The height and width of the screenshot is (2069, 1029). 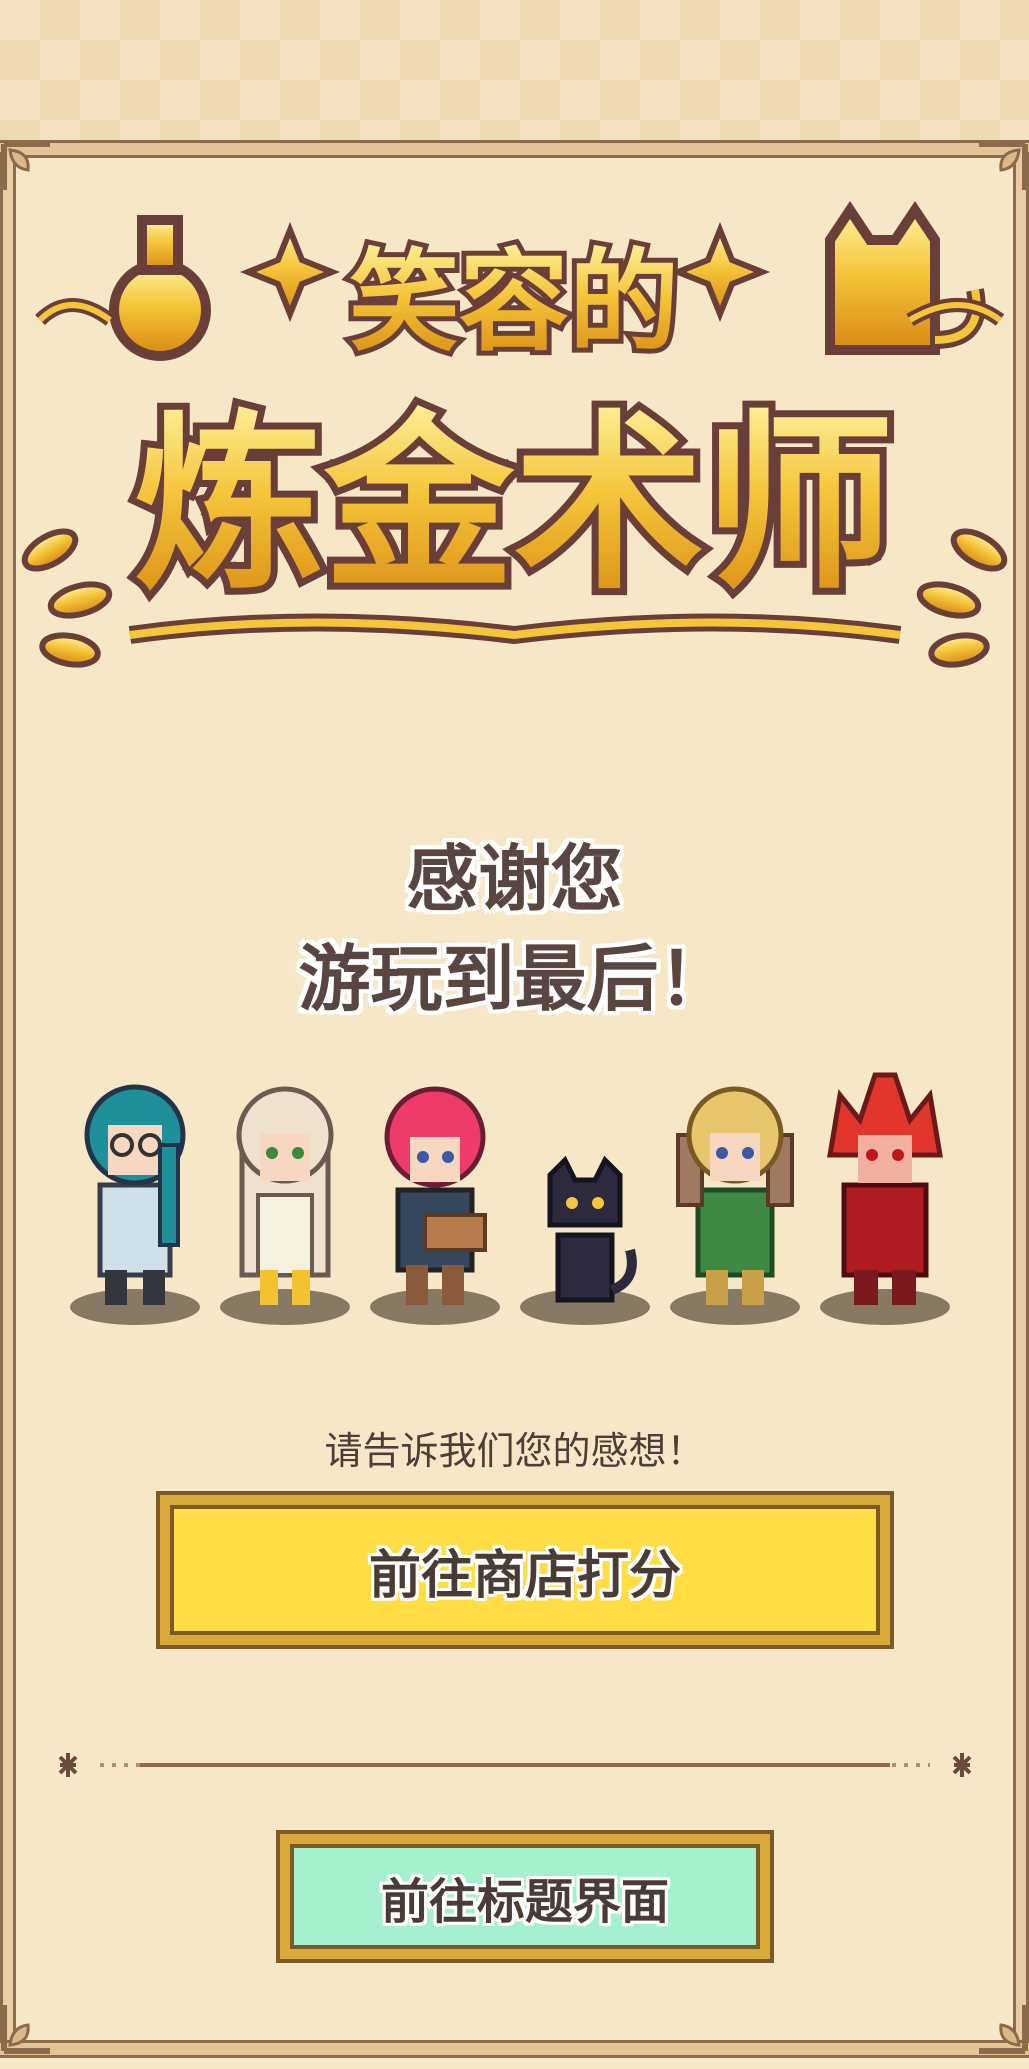 What do you see at coordinates (735, 1195) in the screenshot?
I see `green-outfit-character` at bounding box center [735, 1195].